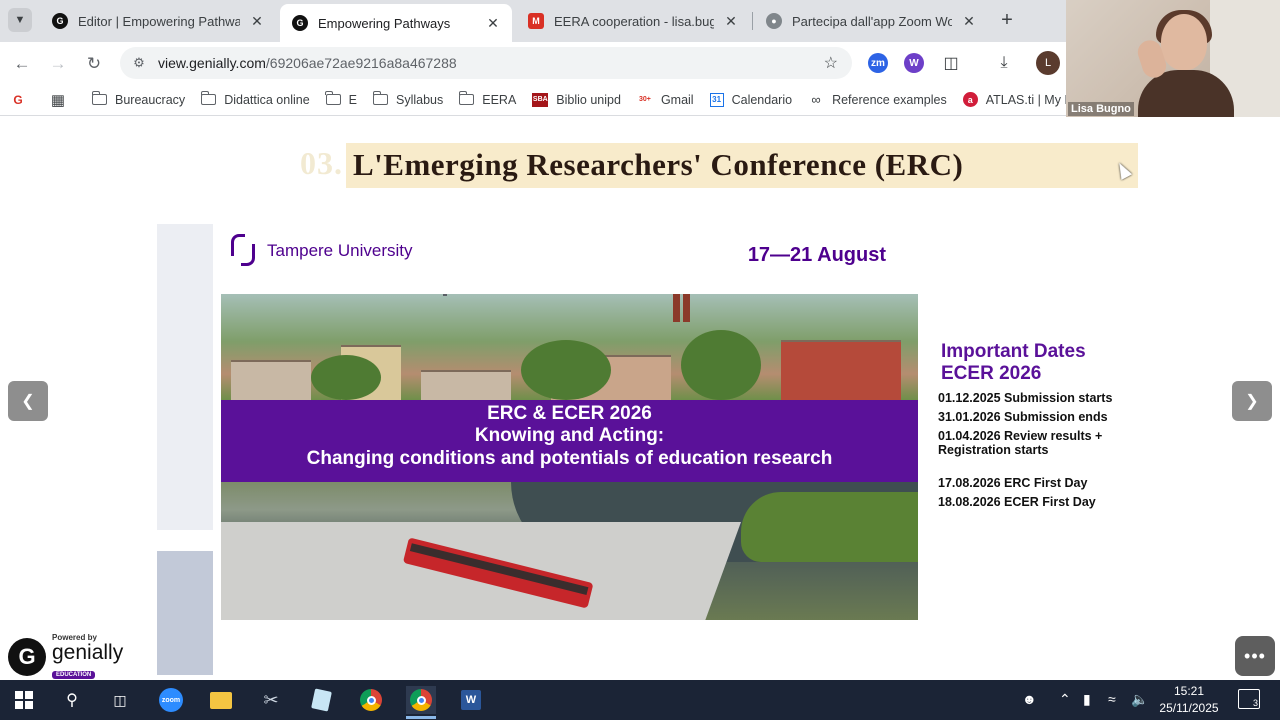 This screenshot has height=720, width=1280. I want to click on calendar-icon: 31, so click(716, 99).